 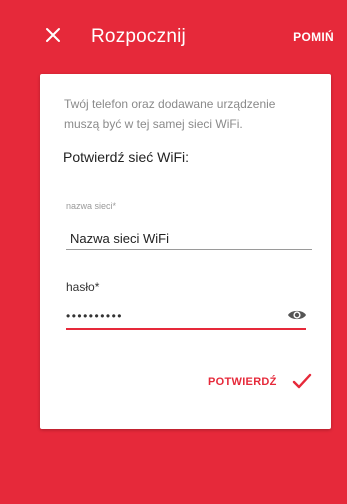 I want to click on app-bar: Rozpocznij POMIŃ, so click(x=173, y=36).